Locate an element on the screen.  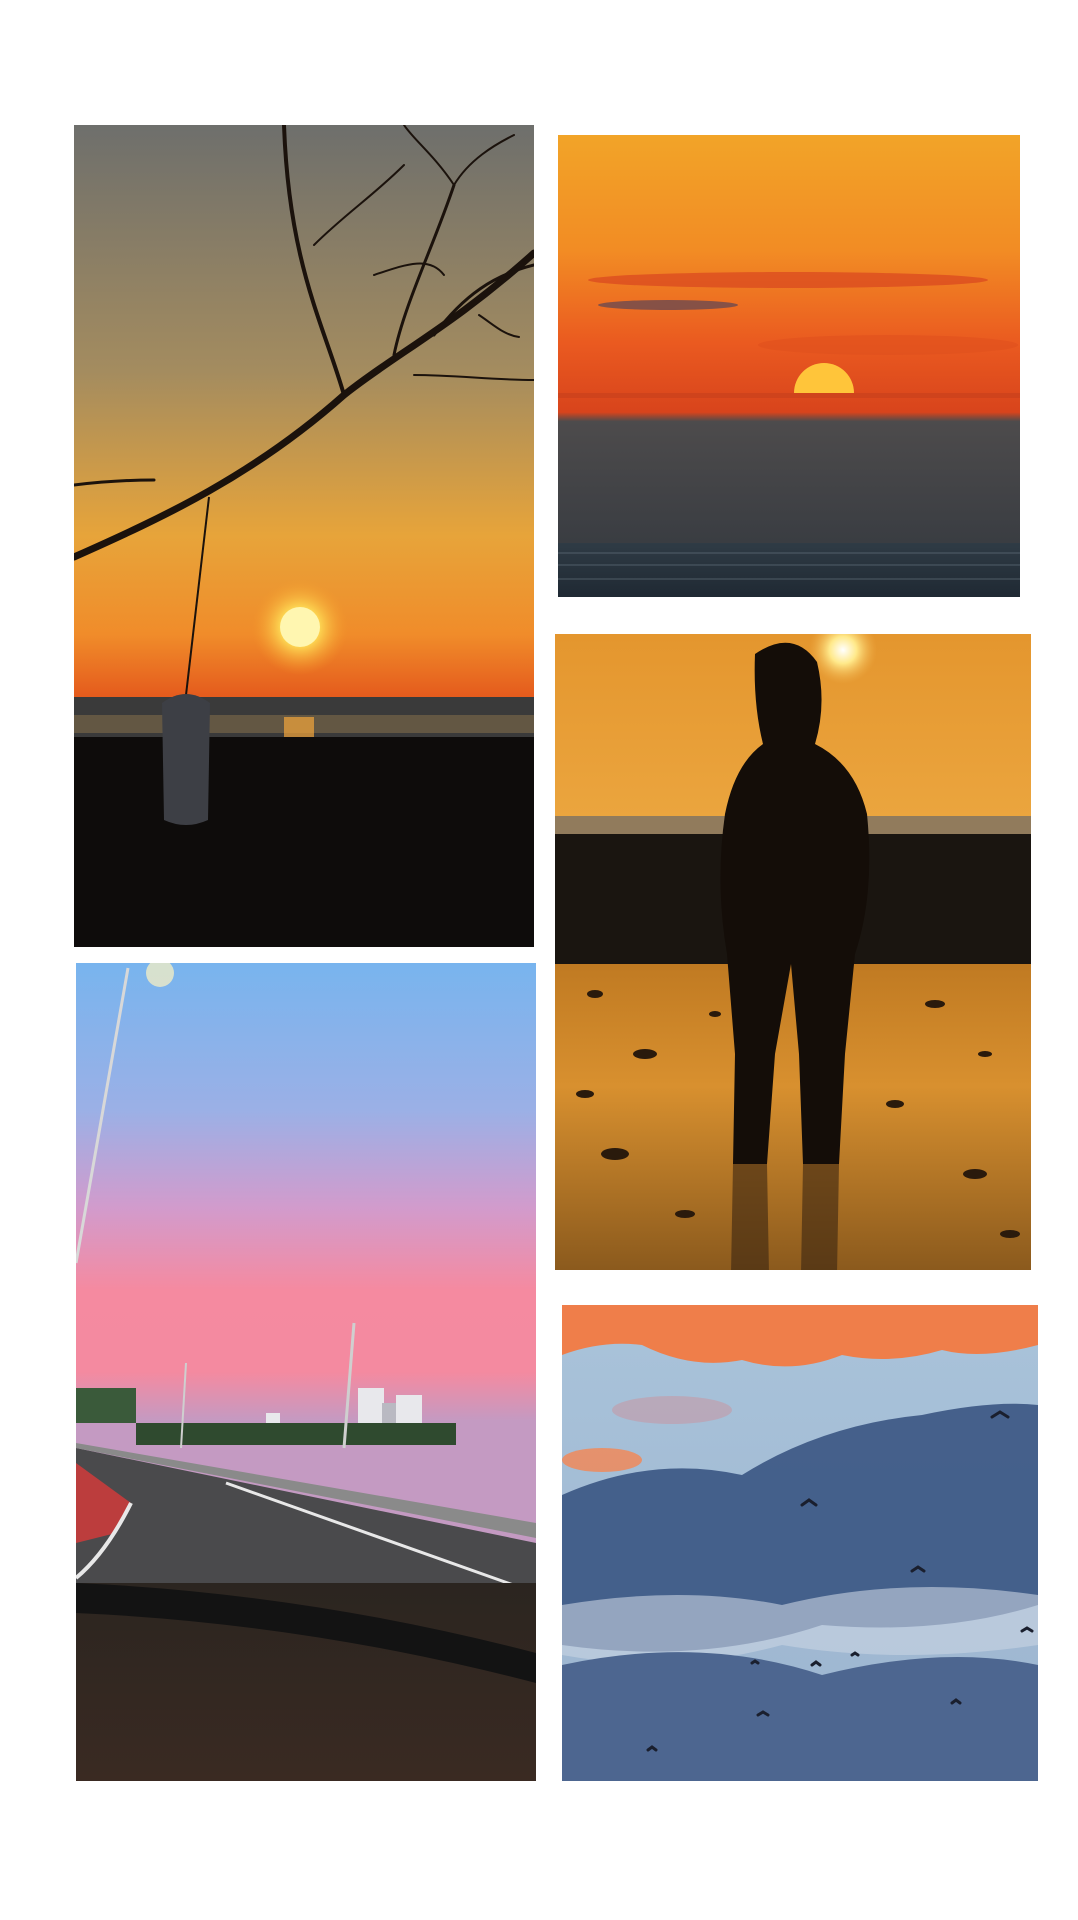
wet-tideflat is located at coordinates (793, 1117).